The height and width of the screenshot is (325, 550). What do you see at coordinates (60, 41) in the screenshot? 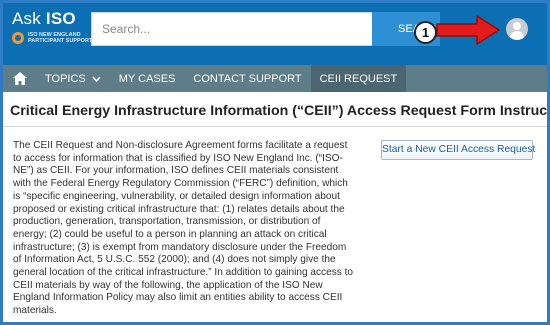
I see `logo-sub-line2: PARTICIPANT SUPPORT` at bounding box center [60, 41].